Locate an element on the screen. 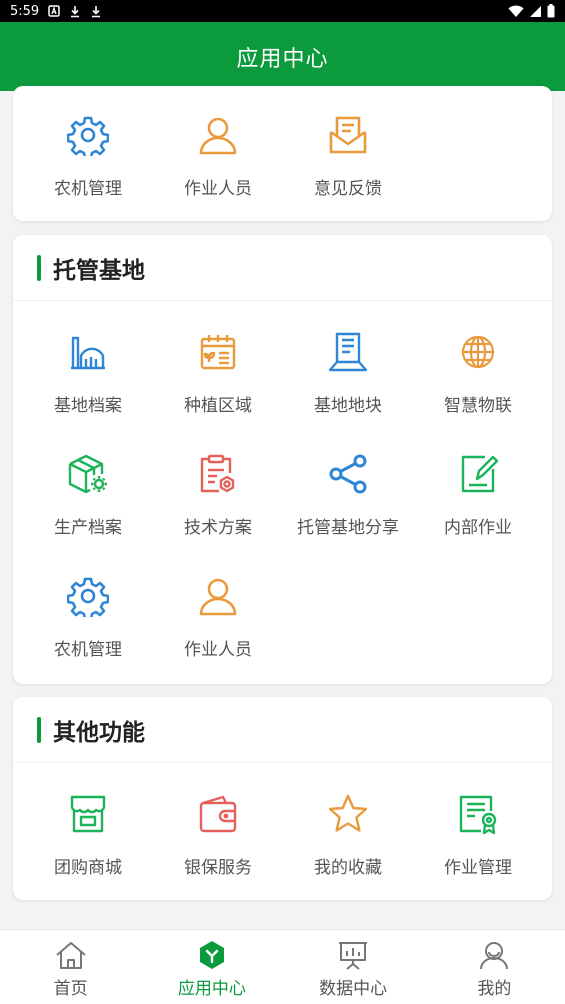 This screenshot has height=1004, width=565. document-stand-icon is located at coordinates (348, 352).